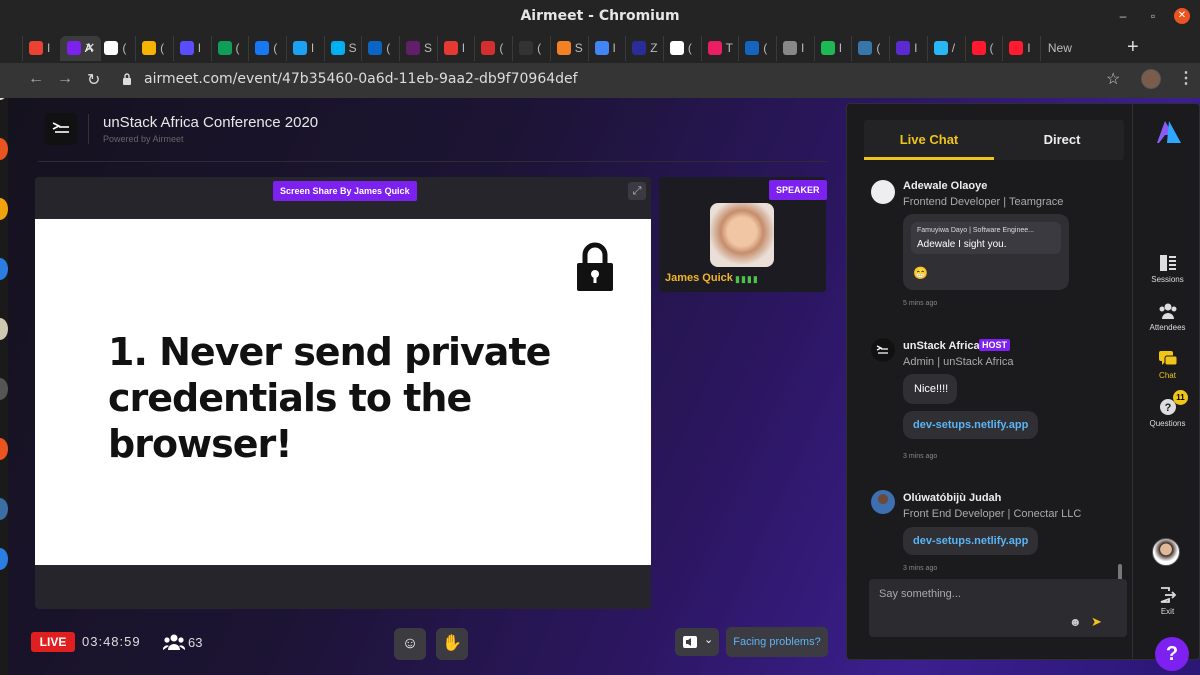 The height and width of the screenshot is (675, 1200). What do you see at coordinates (211, 122) in the screenshot?
I see `event-title: unStack Africa Conference 2020` at bounding box center [211, 122].